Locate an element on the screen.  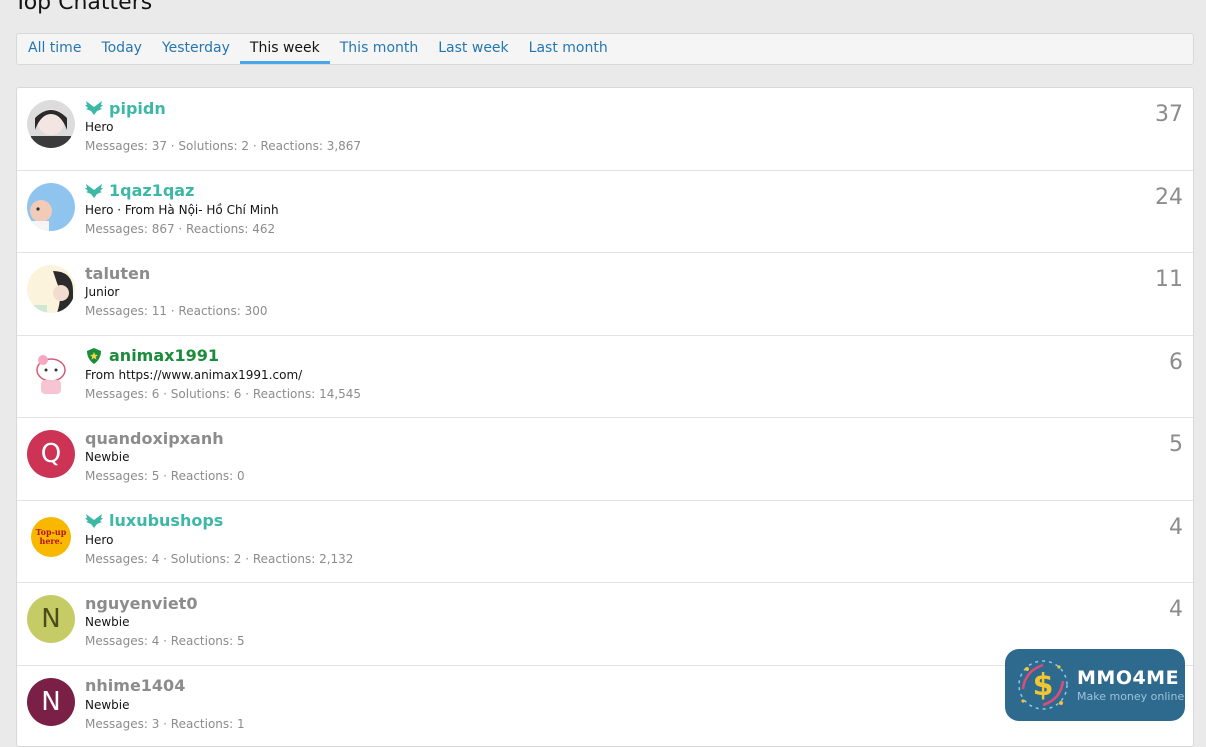
avatar: Top-uphere. is located at coordinates (51, 537).